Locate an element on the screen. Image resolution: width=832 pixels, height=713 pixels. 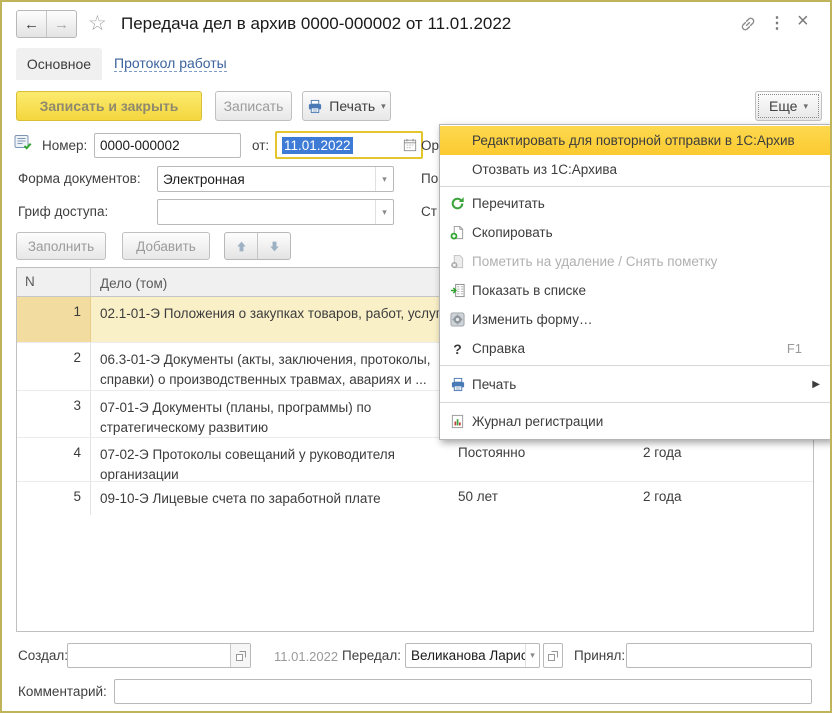
save-button: Записать is located at coordinates (253, 106).